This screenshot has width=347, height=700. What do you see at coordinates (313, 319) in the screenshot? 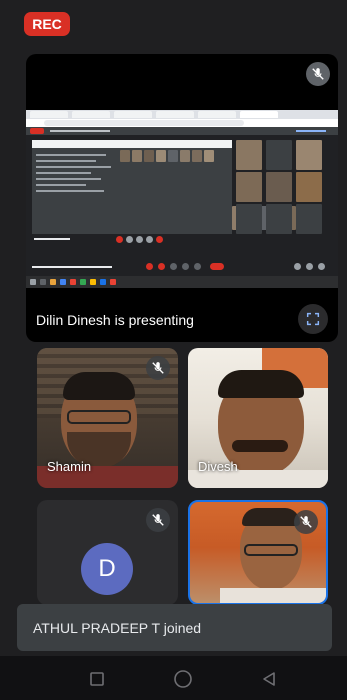
I see `fullscreen-icon` at bounding box center [313, 319].